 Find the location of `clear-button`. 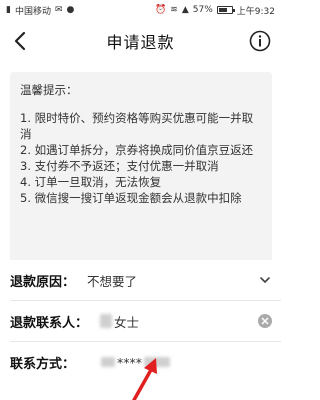

clear-button is located at coordinates (265, 321).